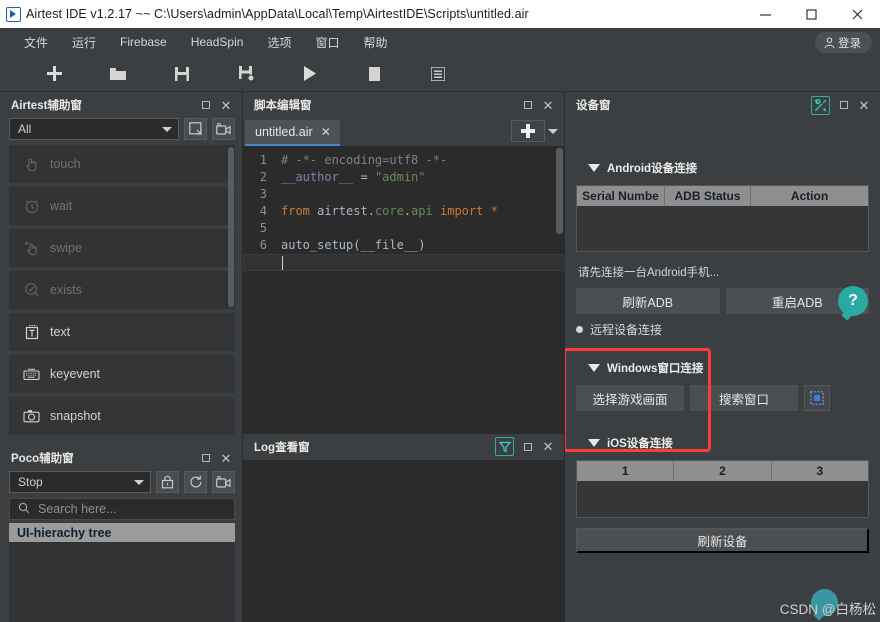 The width and height of the screenshot is (880, 622). What do you see at coordinates (559, 191) in the screenshot?
I see `editor-scrollbar` at bounding box center [559, 191].